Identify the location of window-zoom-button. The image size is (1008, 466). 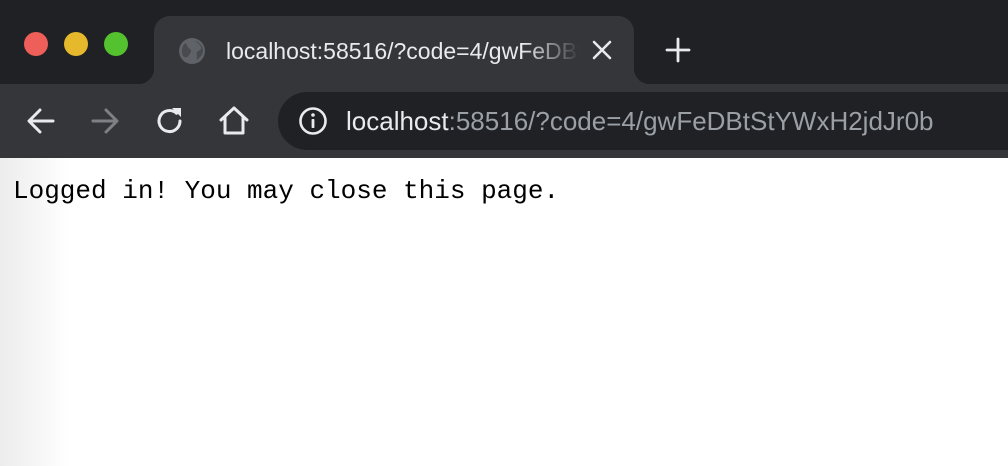
(116, 44).